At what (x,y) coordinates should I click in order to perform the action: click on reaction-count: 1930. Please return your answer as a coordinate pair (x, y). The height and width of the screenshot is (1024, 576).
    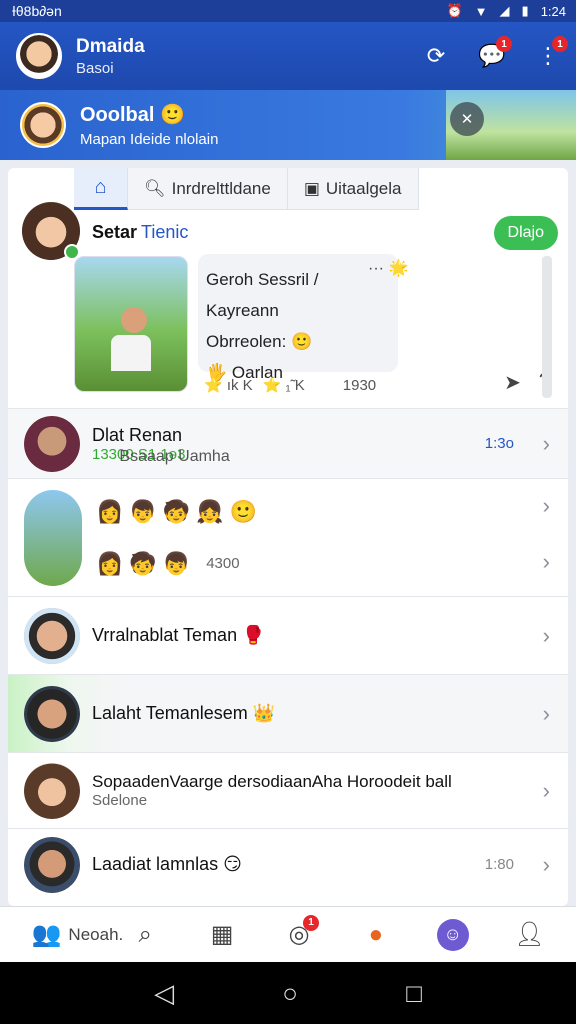
    Looking at the image, I should click on (359, 385).